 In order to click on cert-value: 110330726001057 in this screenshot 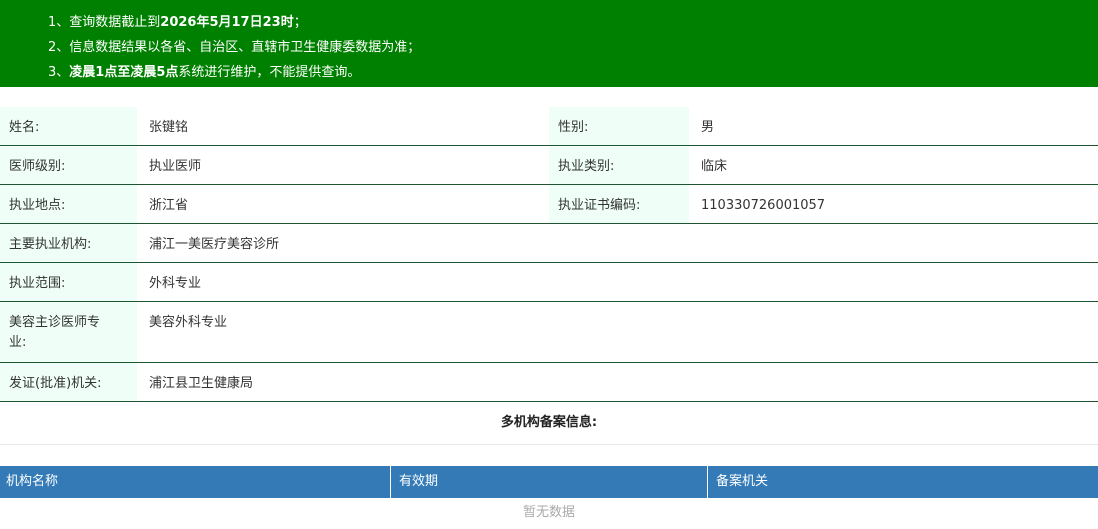, I will do `click(763, 205)`.